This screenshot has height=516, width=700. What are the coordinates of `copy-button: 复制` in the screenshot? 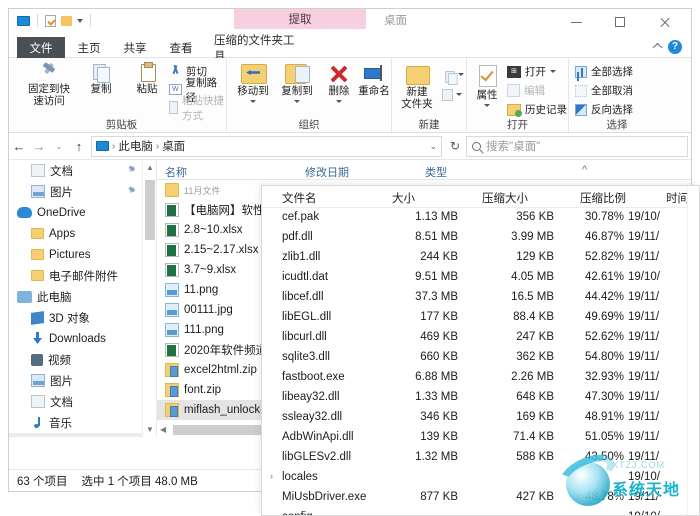 It's located at (101, 79).